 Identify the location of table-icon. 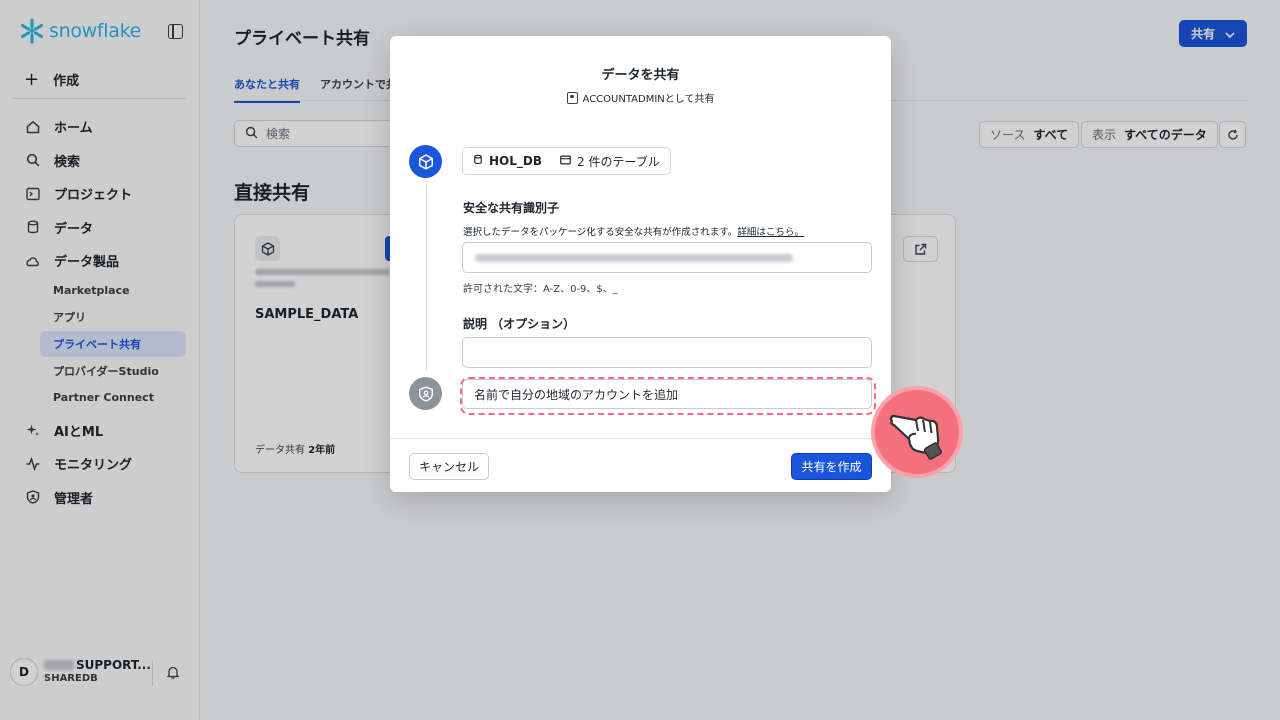
(565, 161).